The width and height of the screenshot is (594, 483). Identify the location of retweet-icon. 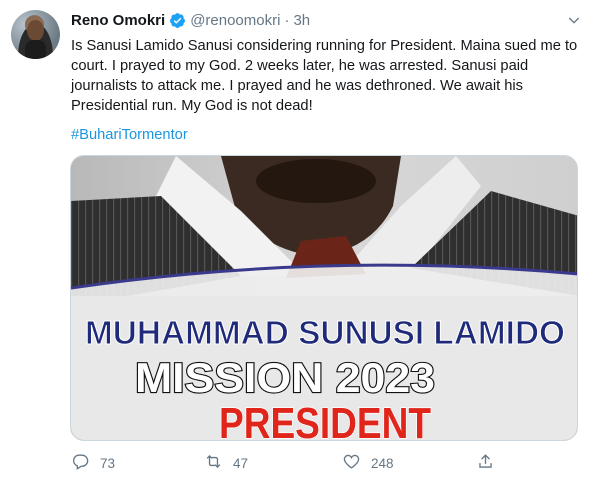
(213, 463).